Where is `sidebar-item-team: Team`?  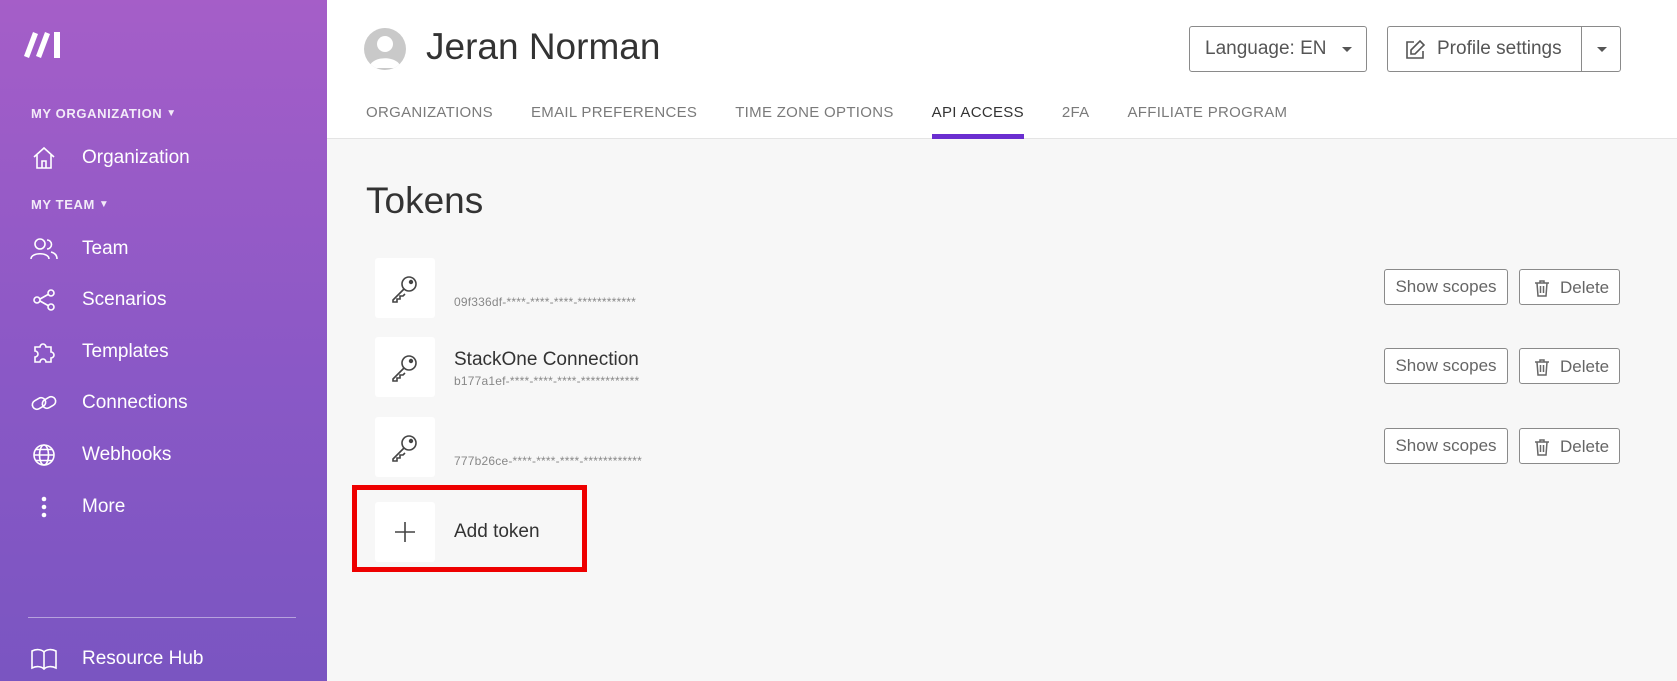
sidebar-item-team: Team is located at coordinates (163, 249).